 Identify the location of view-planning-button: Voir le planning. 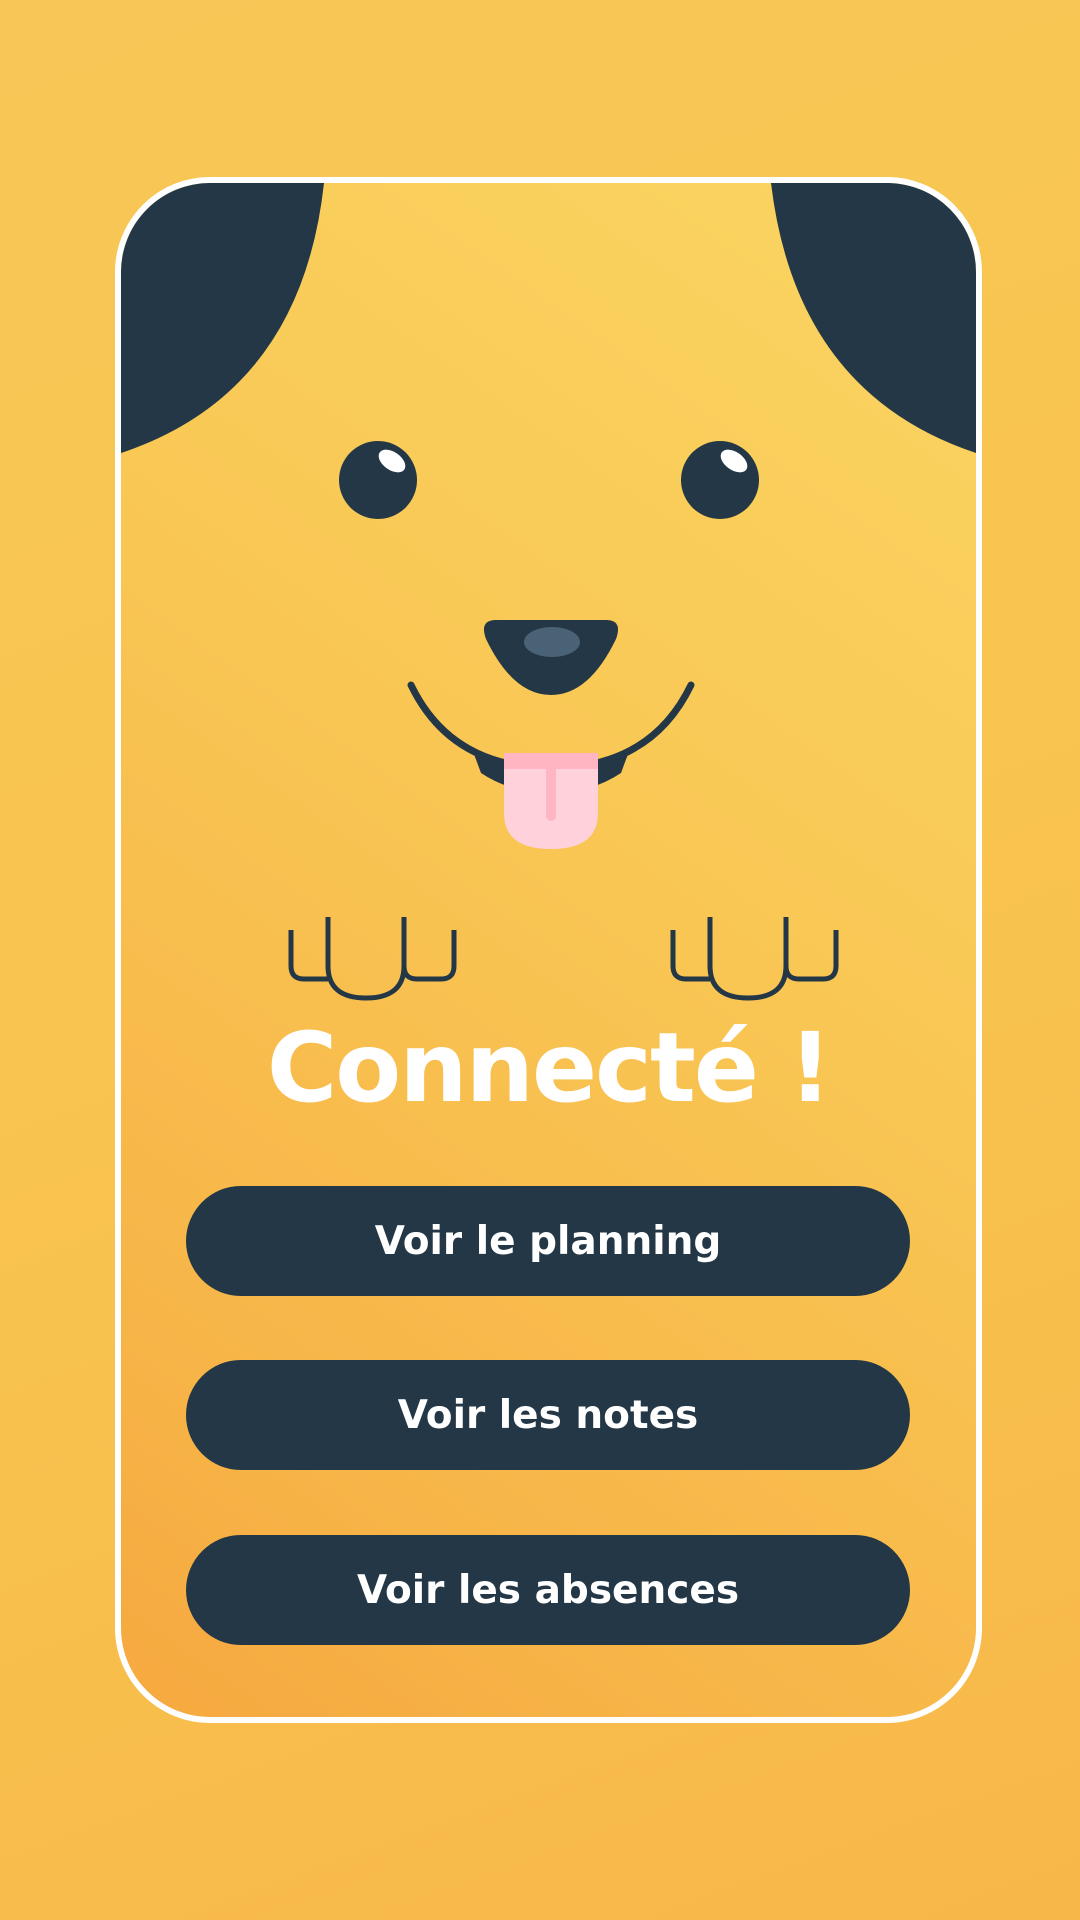
(548, 1241).